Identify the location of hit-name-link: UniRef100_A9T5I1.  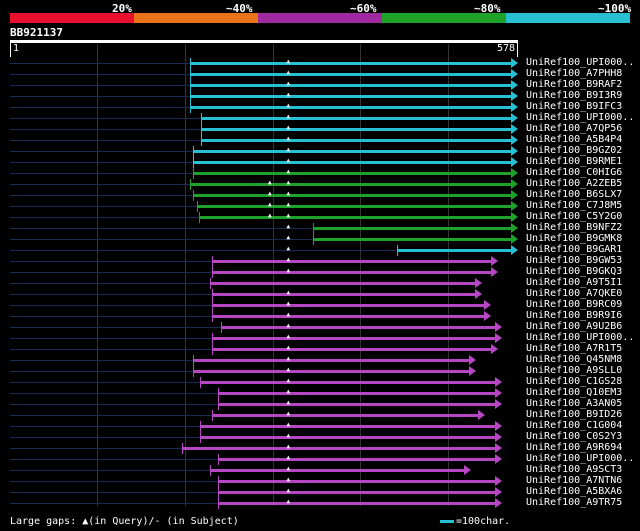
(574, 282).